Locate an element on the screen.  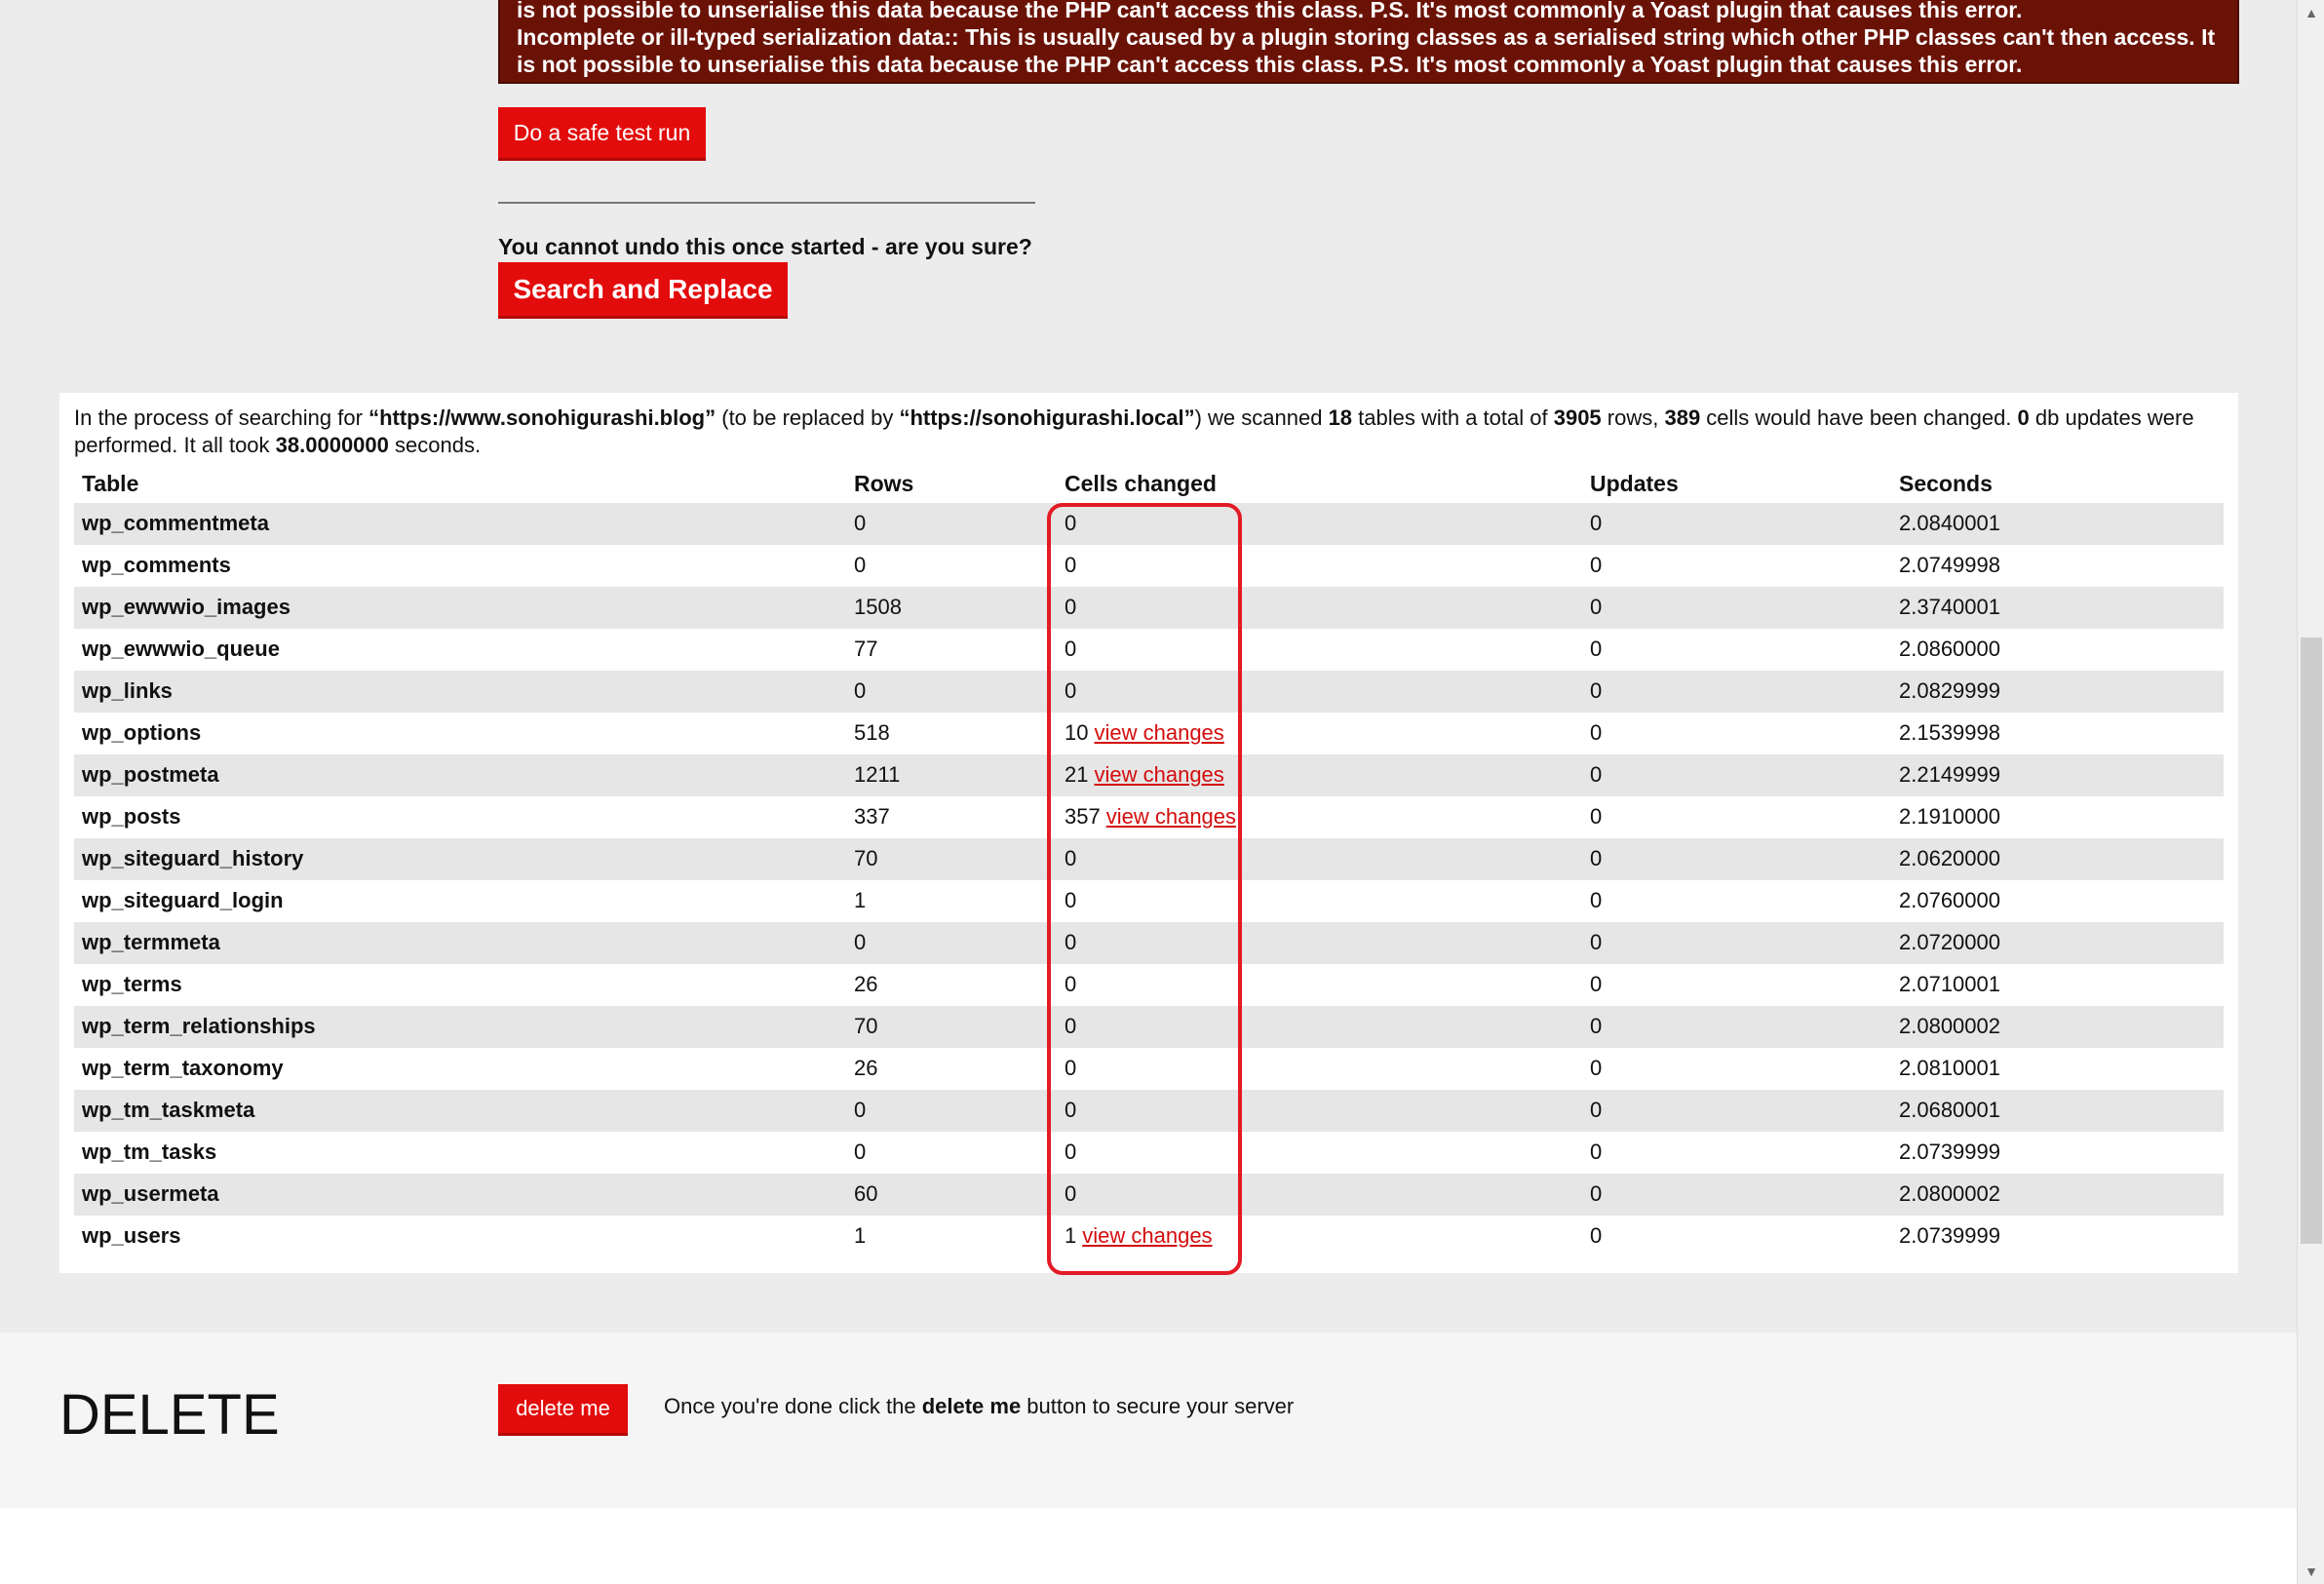
vertical-scrollbar: ▲ ▼ is located at coordinates (2310, 792).